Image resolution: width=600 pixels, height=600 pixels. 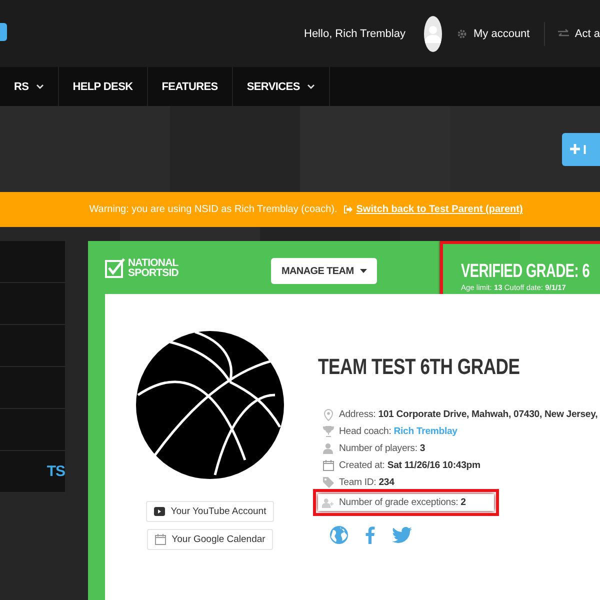 What do you see at coordinates (355, 34) in the screenshot?
I see `greeting-text: Hello, Rich Tremblay` at bounding box center [355, 34].